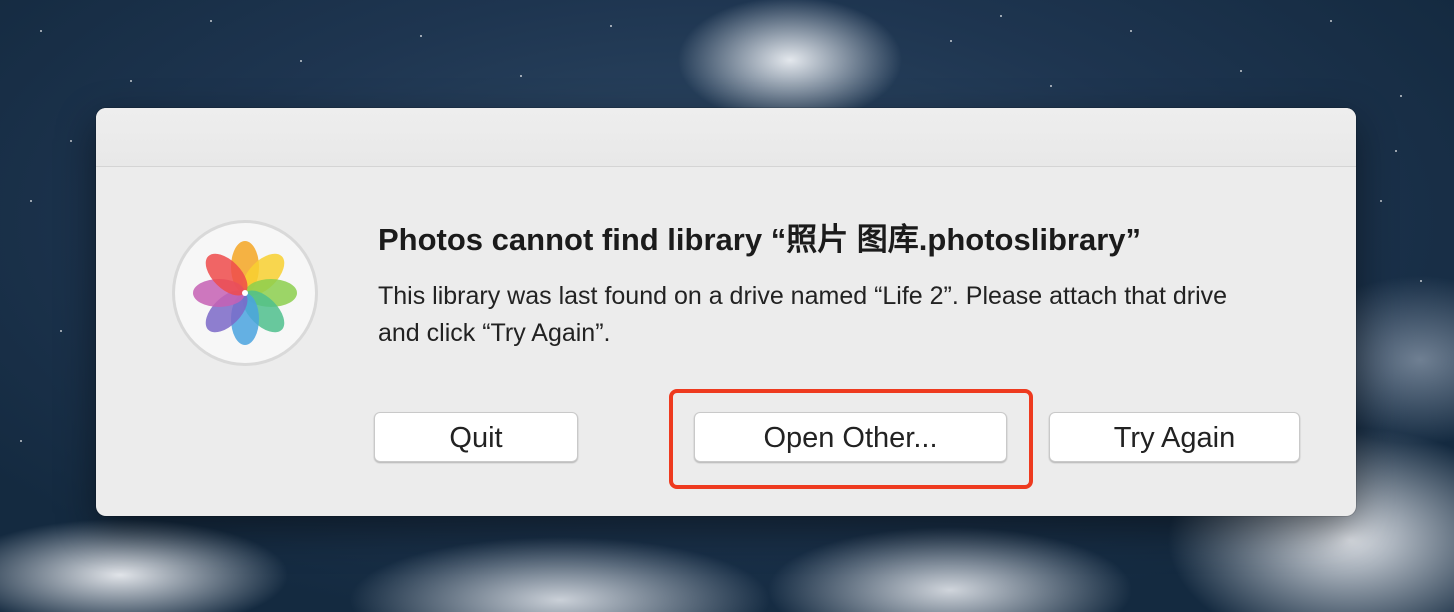 This screenshot has height=612, width=1454. I want to click on quit-button: Quit, so click(476, 437).